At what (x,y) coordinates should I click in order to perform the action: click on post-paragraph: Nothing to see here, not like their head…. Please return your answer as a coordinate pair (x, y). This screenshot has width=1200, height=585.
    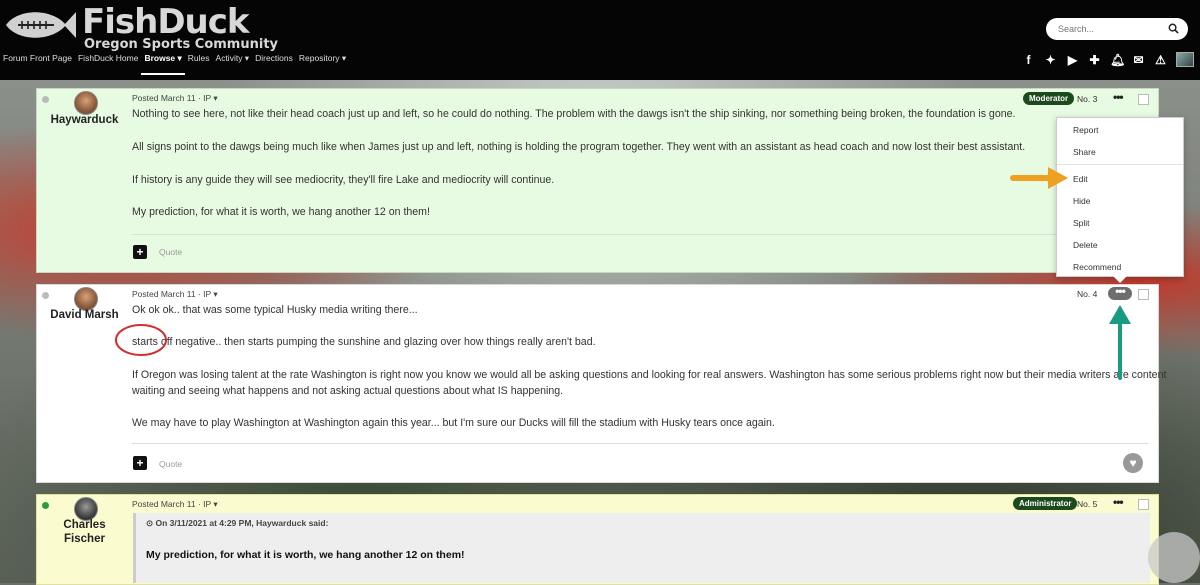
    Looking at the image, I should click on (574, 114).